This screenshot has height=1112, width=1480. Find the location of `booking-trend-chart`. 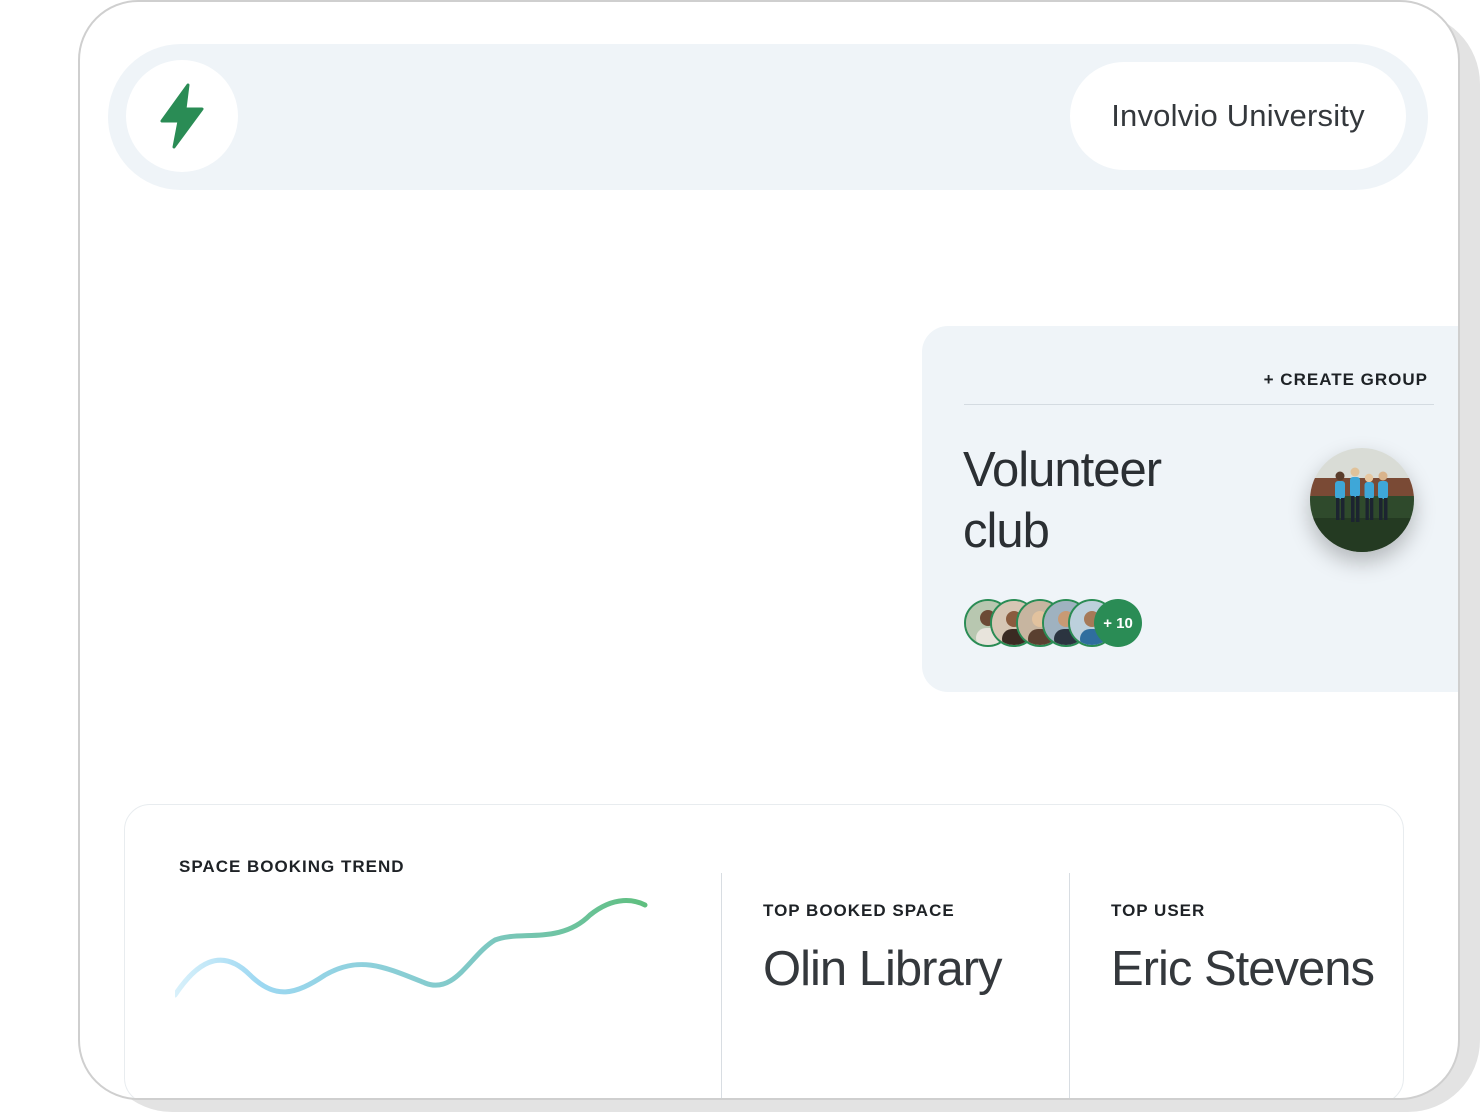

booking-trend-chart is located at coordinates (411, 948).